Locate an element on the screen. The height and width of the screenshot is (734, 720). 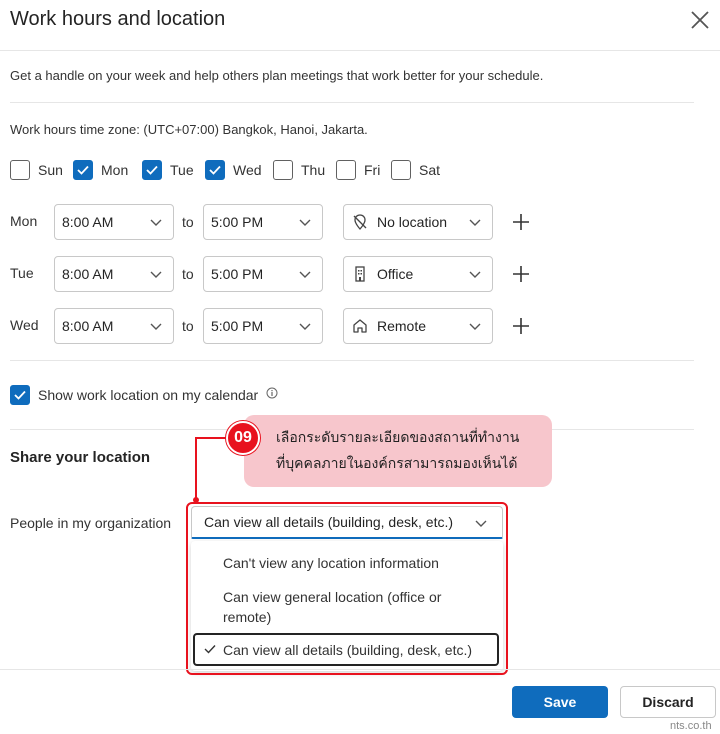
step-badge: 09 is located at coordinates (243, 438).